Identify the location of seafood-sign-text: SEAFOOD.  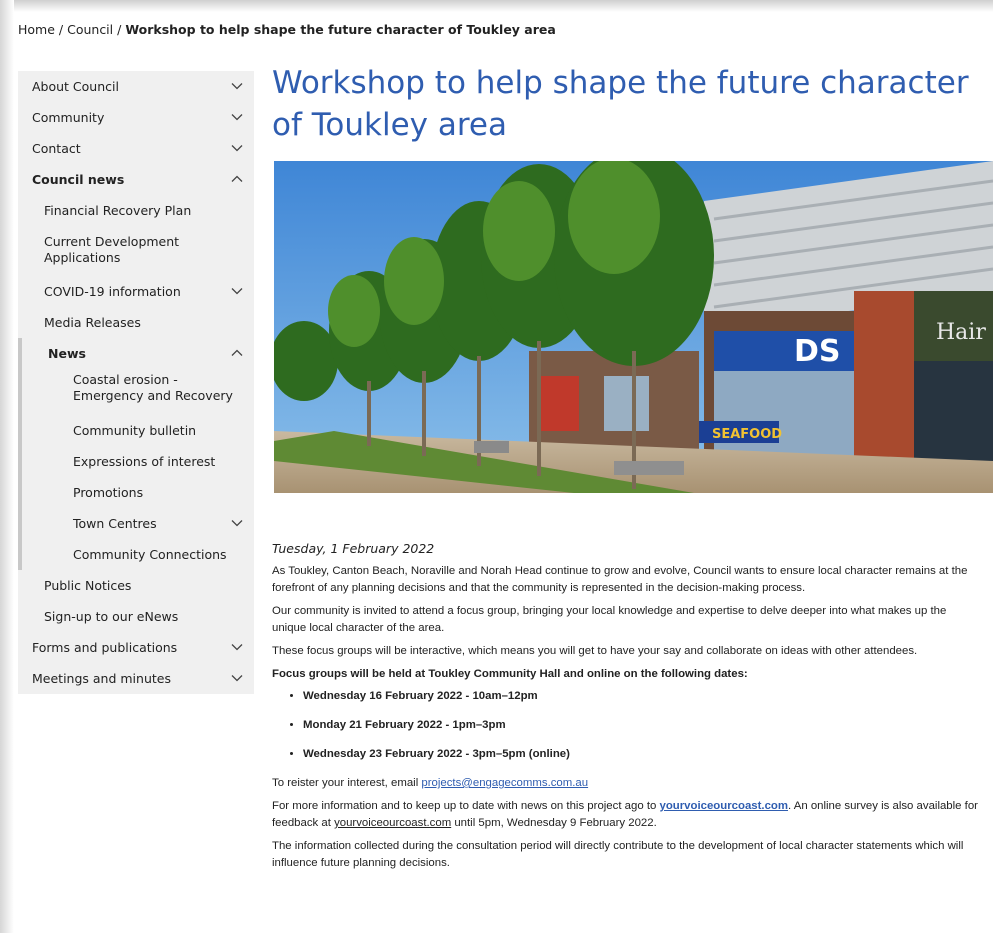
(747, 434).